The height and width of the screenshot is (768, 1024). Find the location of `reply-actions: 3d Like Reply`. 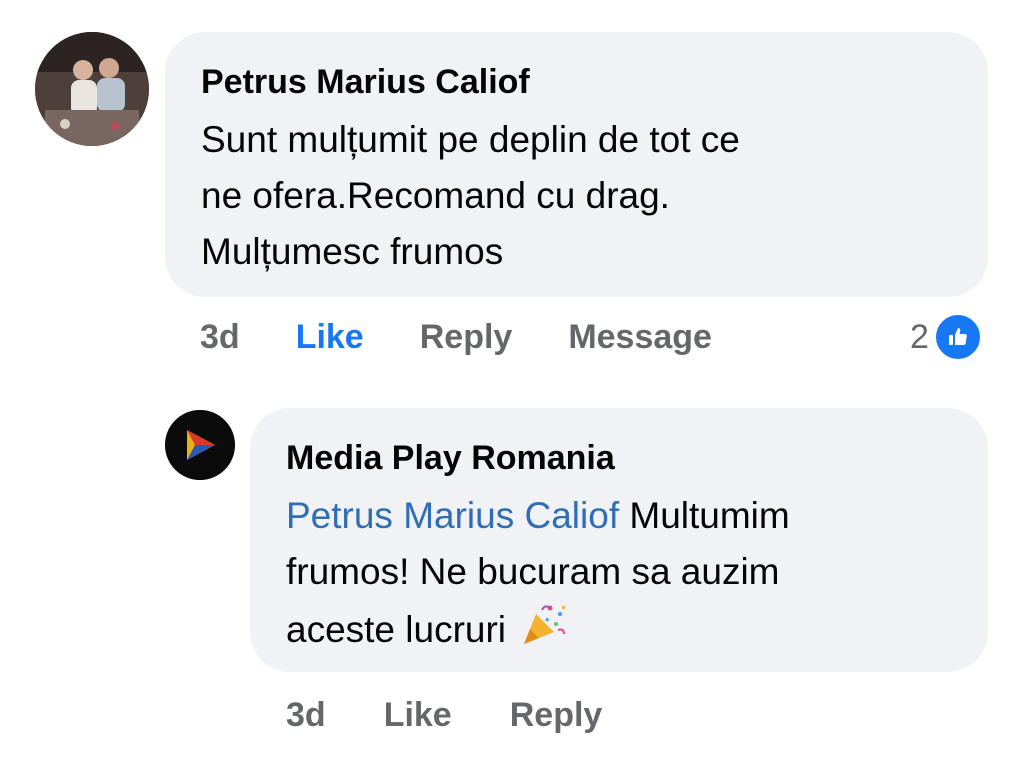

reply-actions: 3d Like Reply is located at coordinates (473, 715).